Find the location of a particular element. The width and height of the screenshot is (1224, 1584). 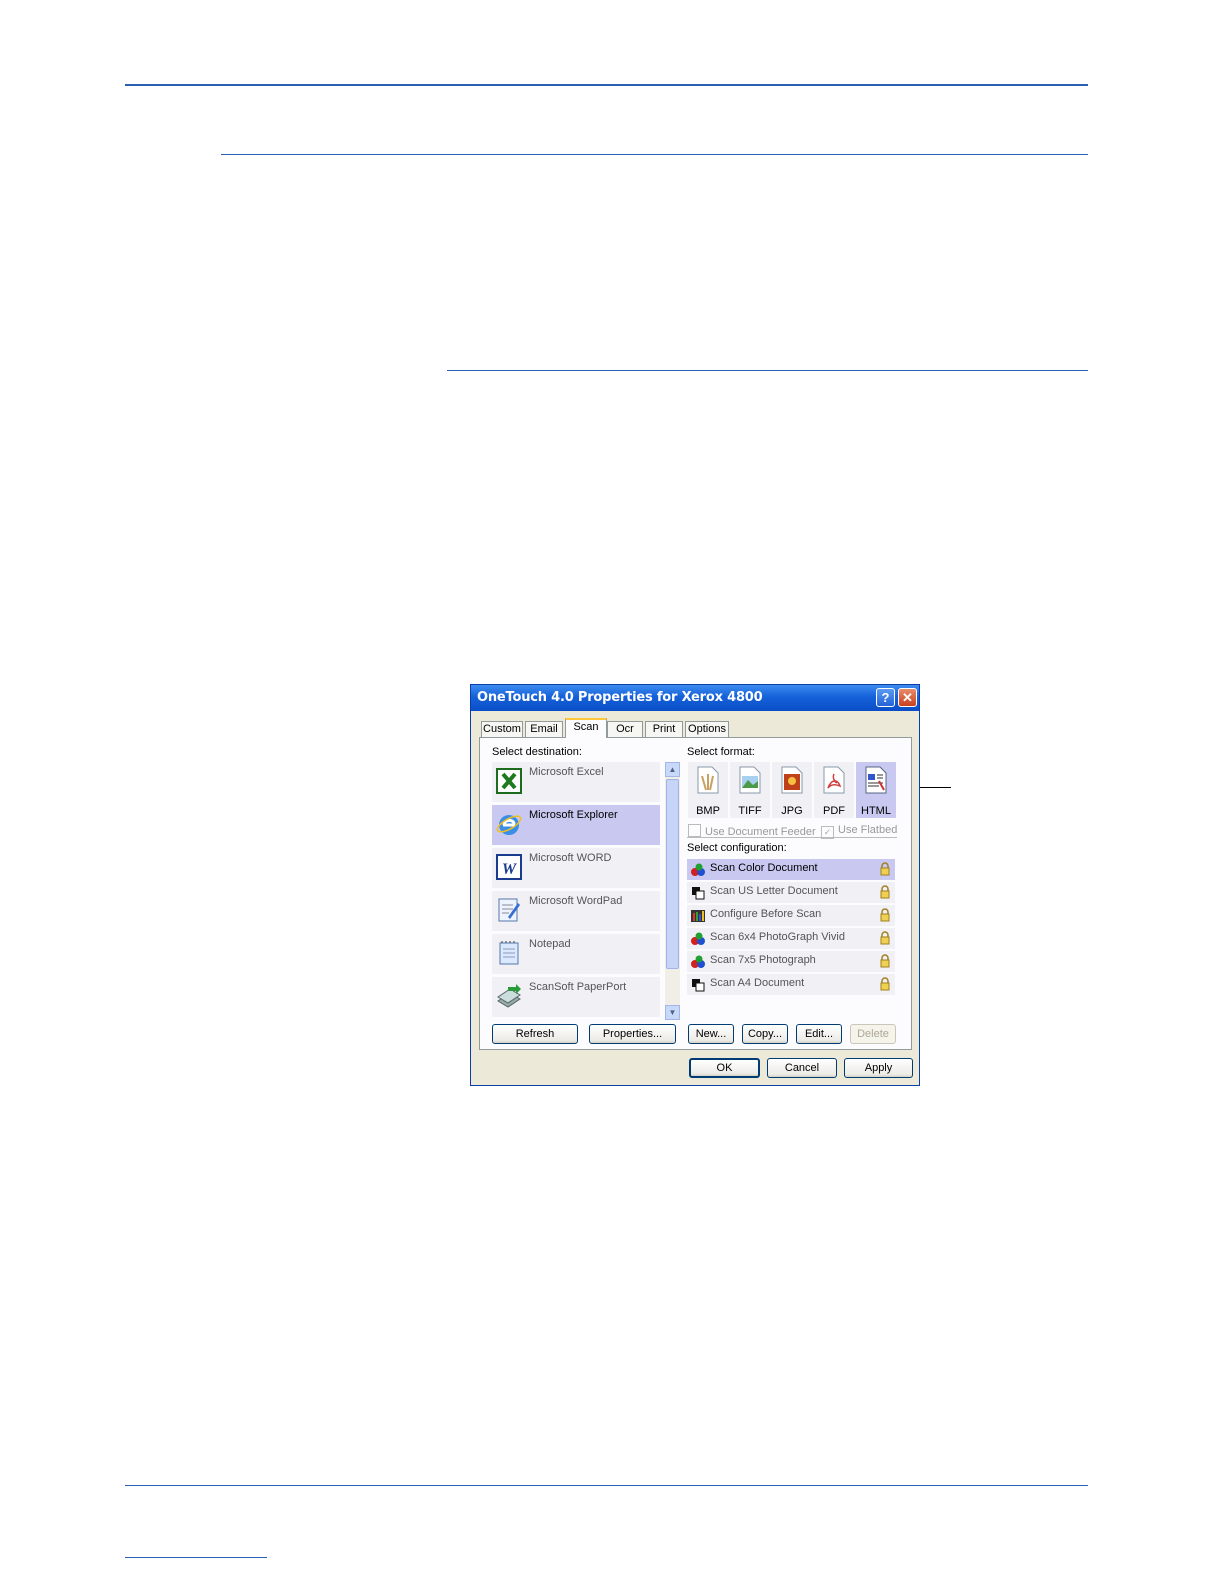

format-label: PDF is located at coordinates (834, 811).